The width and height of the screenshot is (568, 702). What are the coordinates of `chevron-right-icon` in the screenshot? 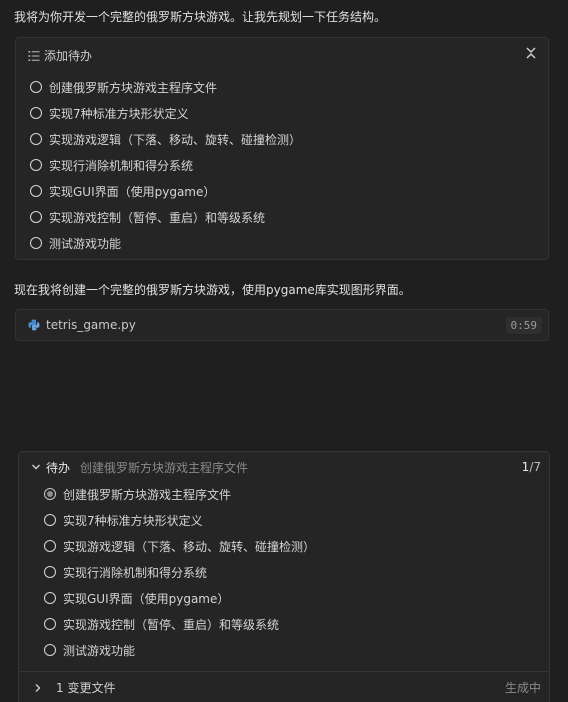 It's located at (38, 688).